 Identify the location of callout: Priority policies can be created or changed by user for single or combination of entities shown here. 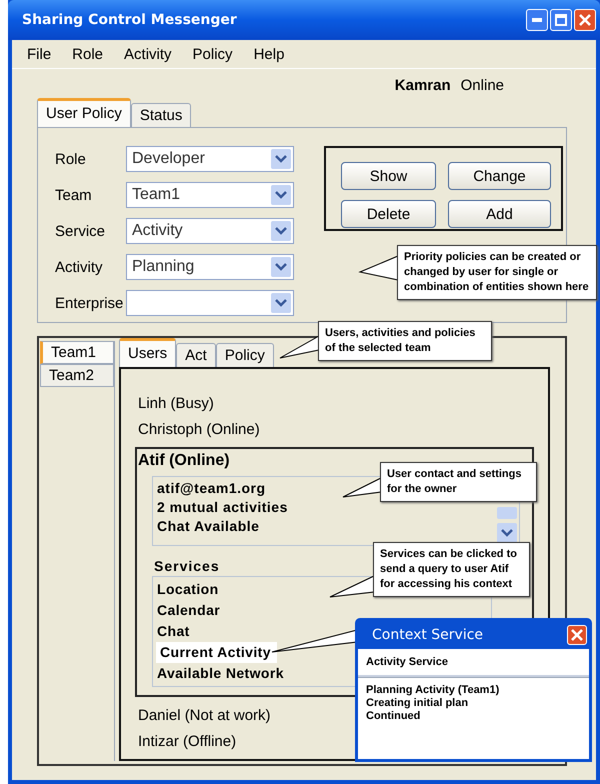
(497, 272).